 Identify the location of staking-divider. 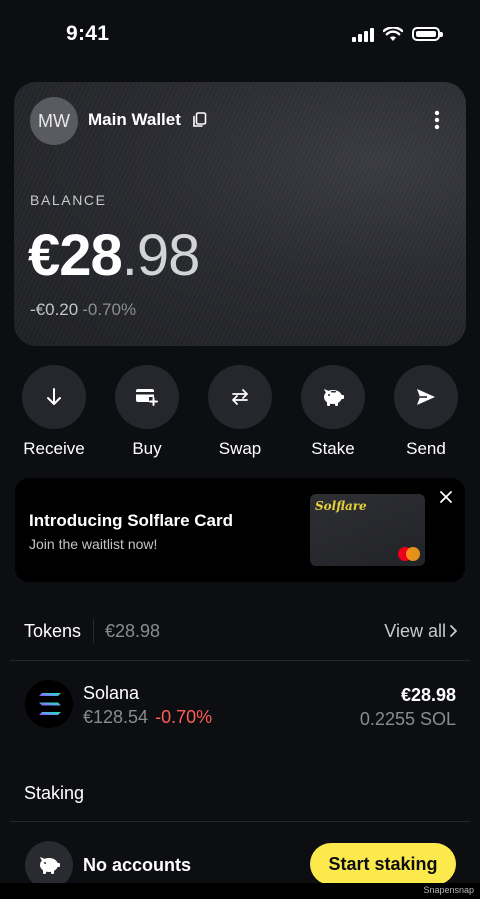
(240, 821).